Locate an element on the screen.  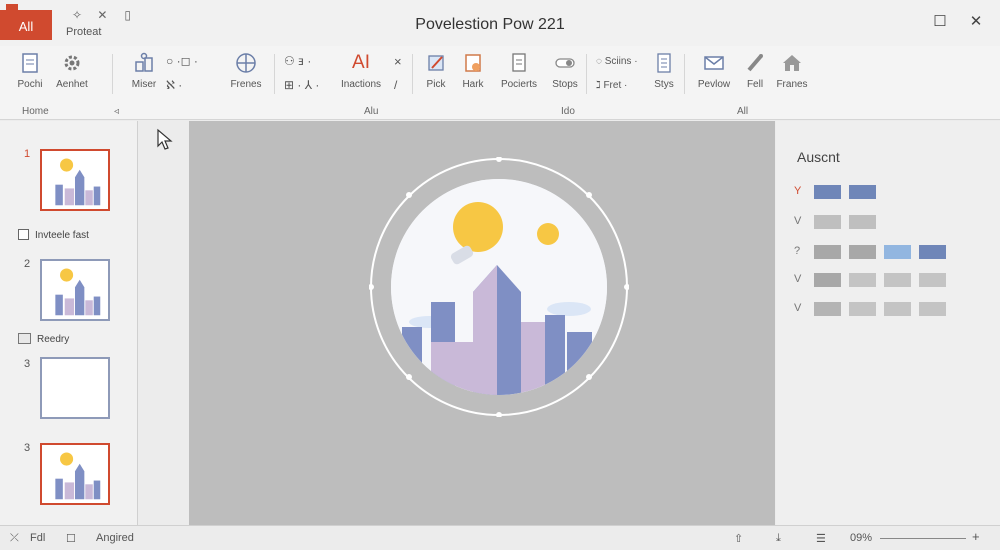
page-lines-icon is located at coordinates (664, 63).